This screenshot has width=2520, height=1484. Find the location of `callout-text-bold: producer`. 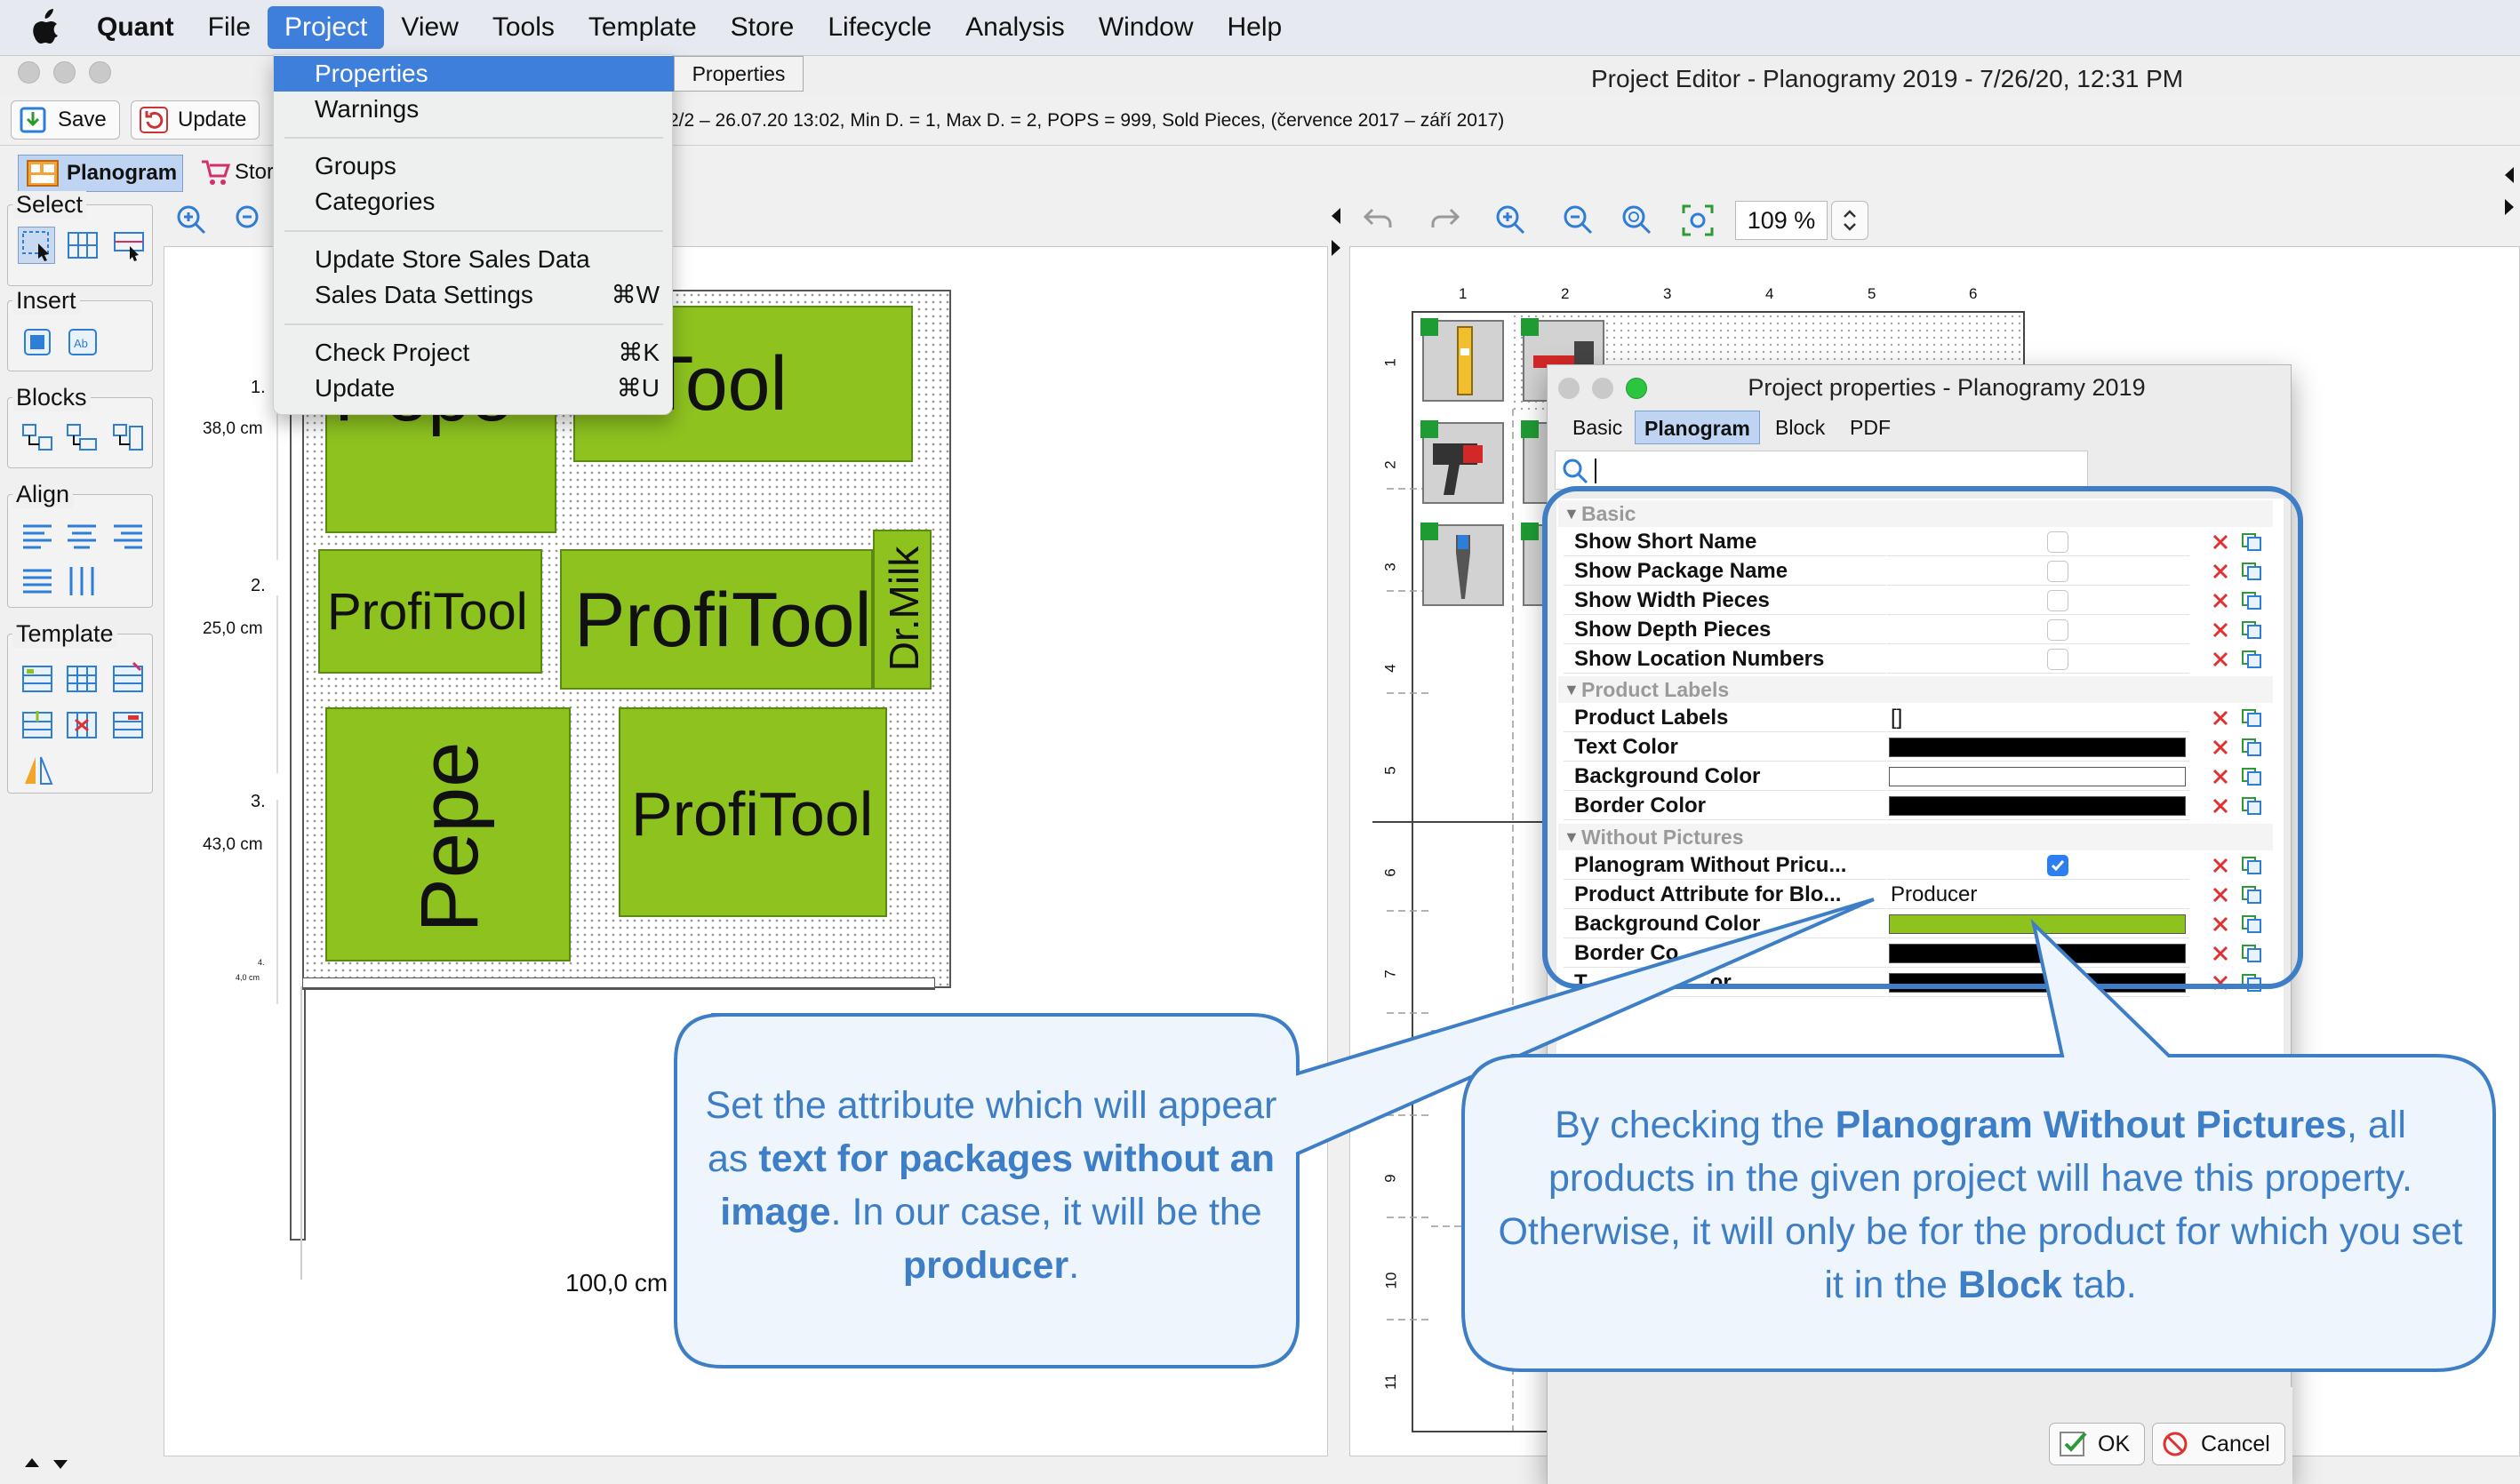

callout-text-bold: producer is located at coordinates (985, 1265).